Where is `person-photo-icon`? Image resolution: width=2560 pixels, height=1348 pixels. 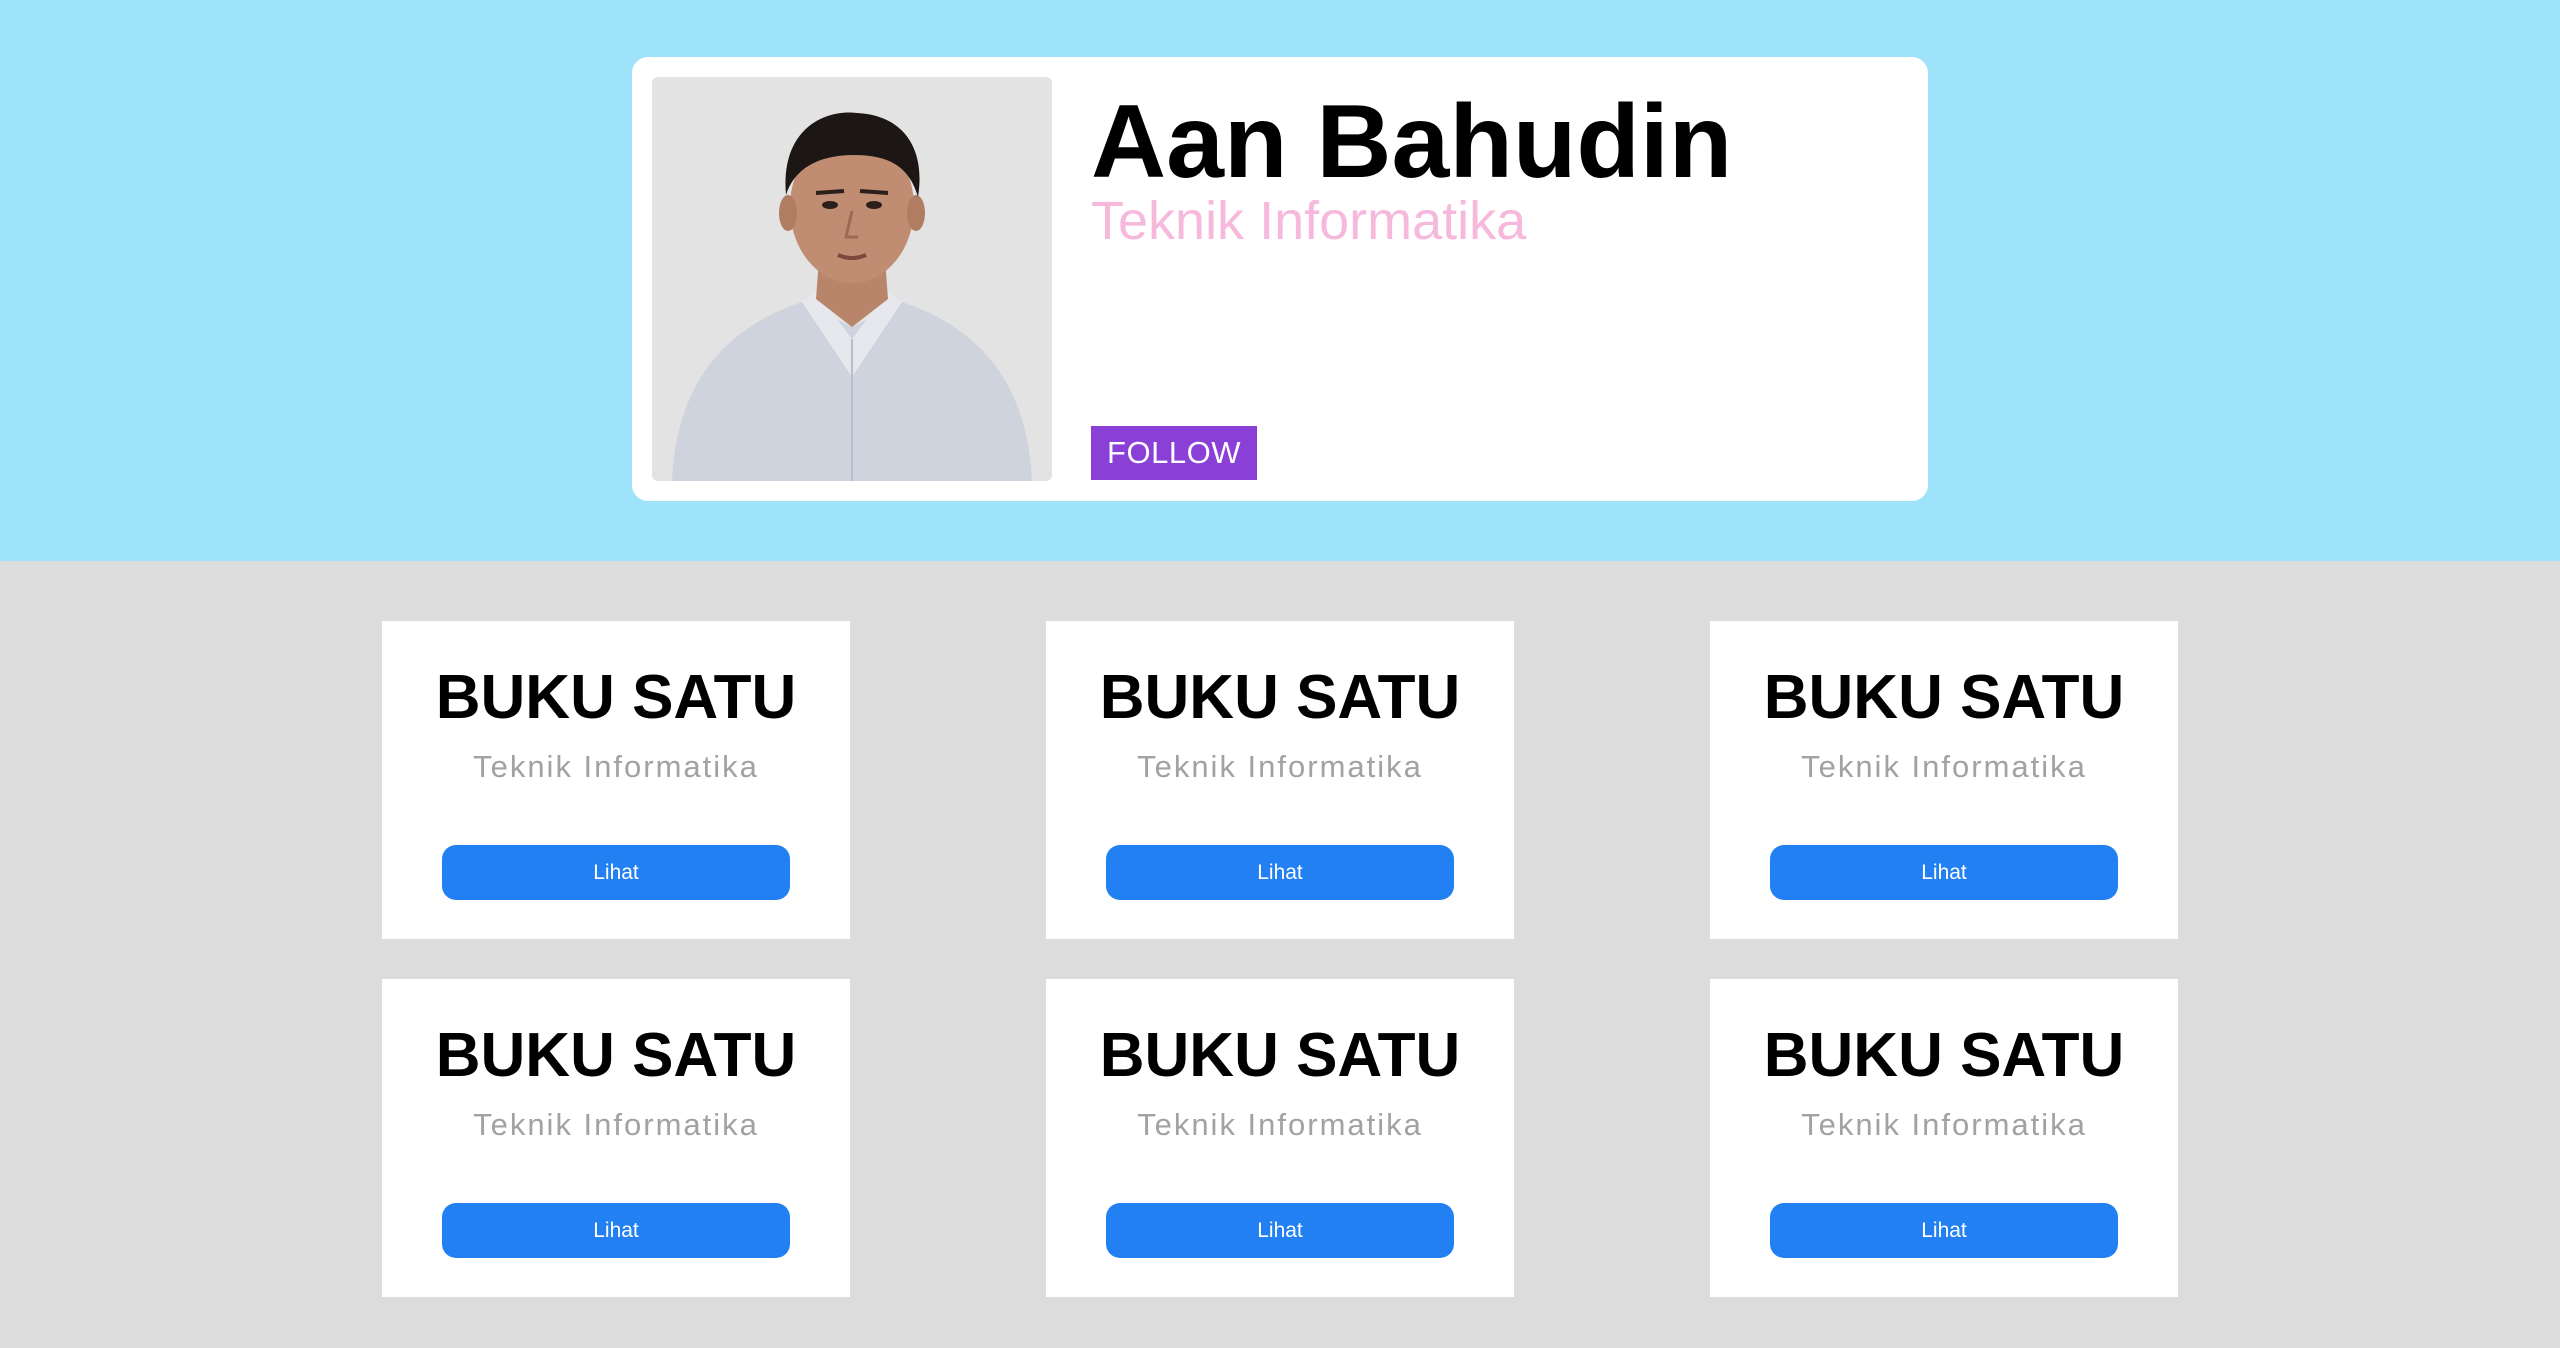
person-photo-icon is located at coordinates (852, 279).